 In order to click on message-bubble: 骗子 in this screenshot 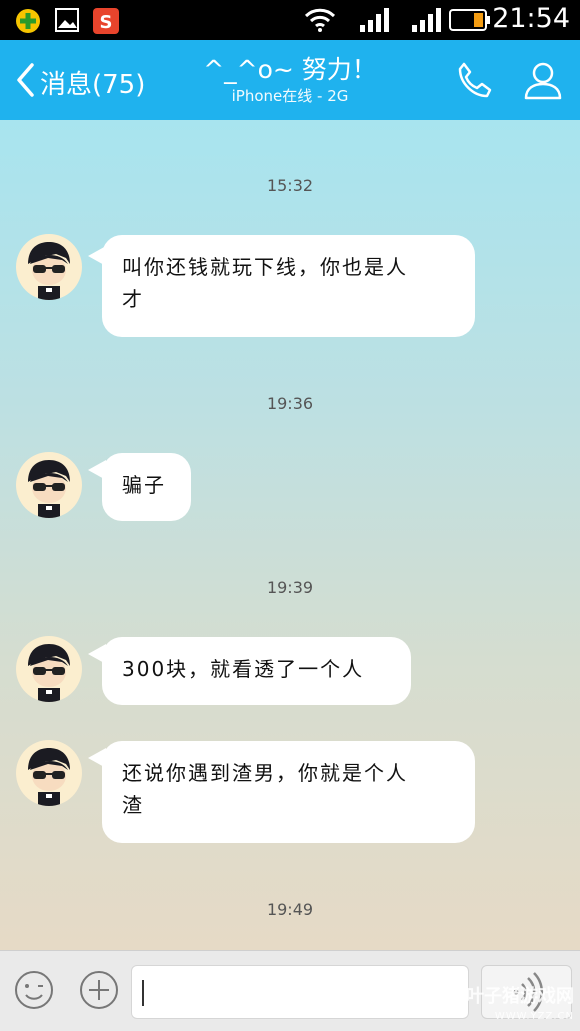, I will do `click(146, 487)`.